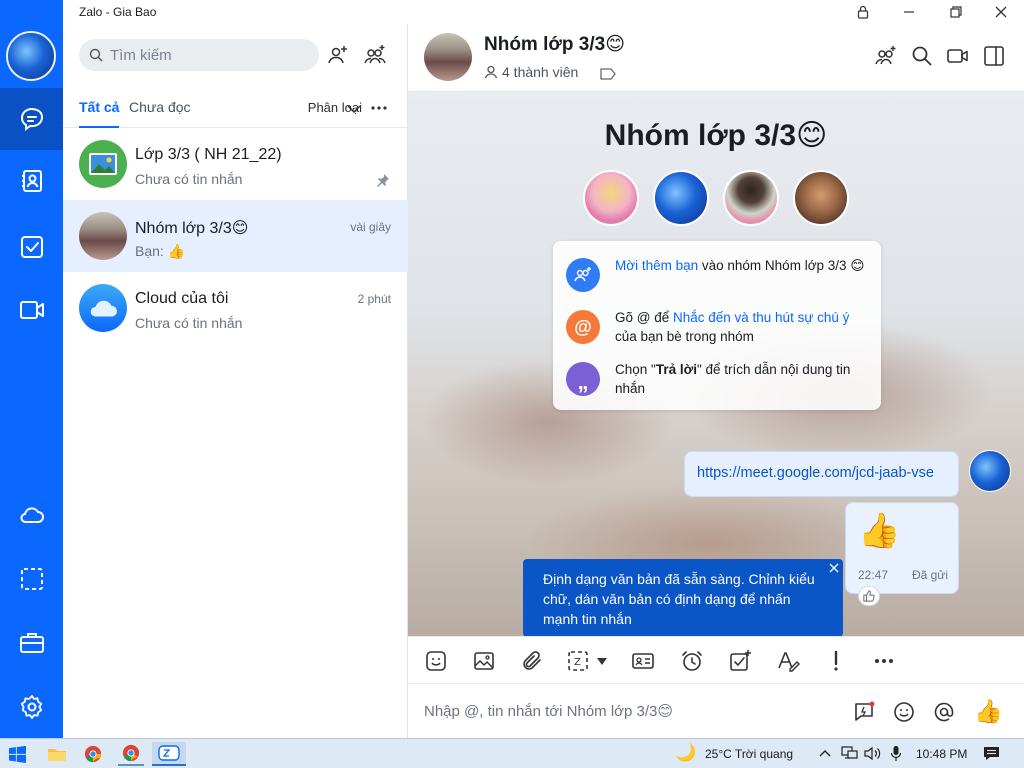 This screenshot has width=1024, height=768. I want to click on window-title: Zalo - Gia Bao, so click(118, 12).